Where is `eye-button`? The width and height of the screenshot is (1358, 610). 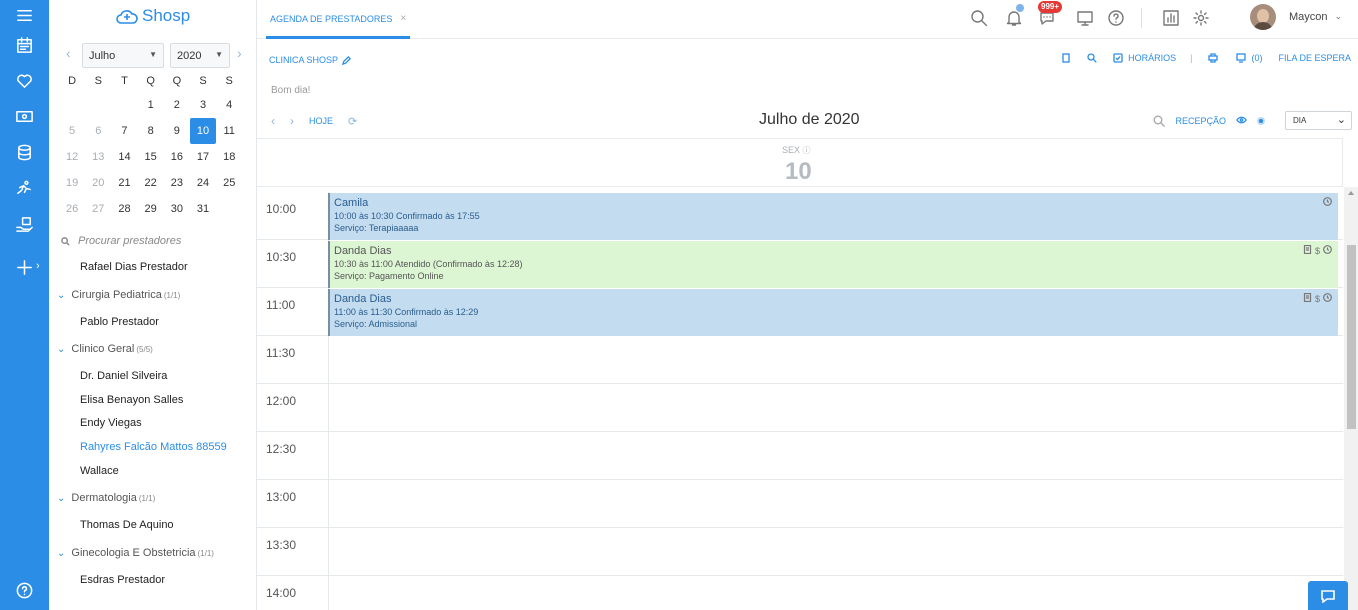 eye-button is located at coordinates (1241, 121).